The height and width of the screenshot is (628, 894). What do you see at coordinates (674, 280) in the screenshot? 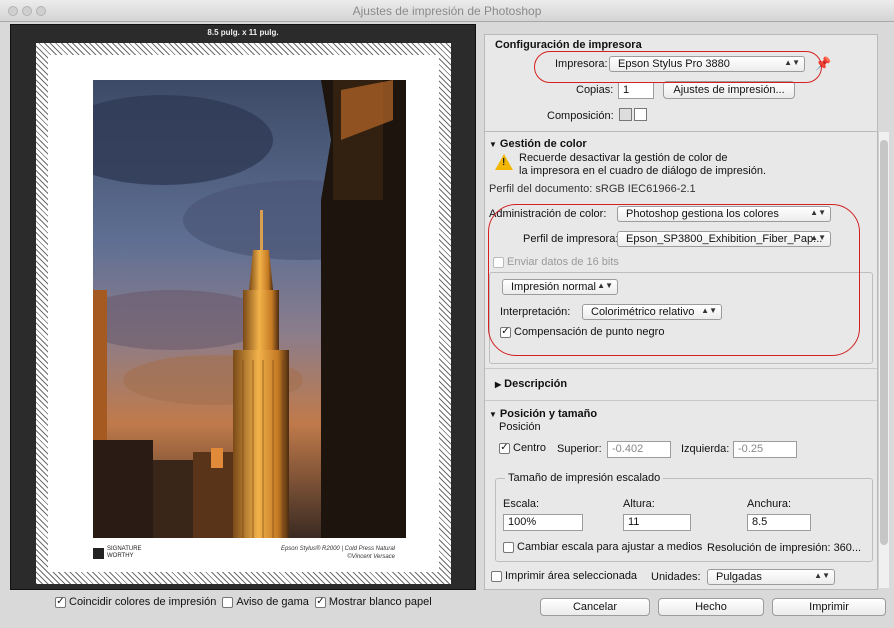
I see `color-settings-highlight-ring` at bounding box center [674, 280].